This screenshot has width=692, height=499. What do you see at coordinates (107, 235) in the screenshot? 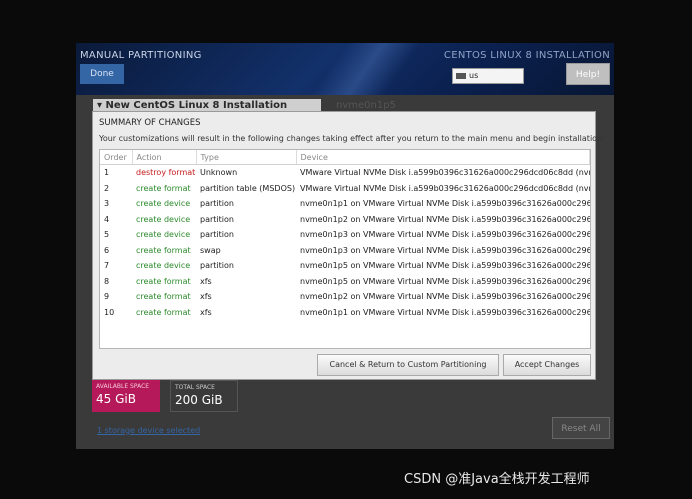
I see `order-cell: 5` at bounding box center [107, 235].